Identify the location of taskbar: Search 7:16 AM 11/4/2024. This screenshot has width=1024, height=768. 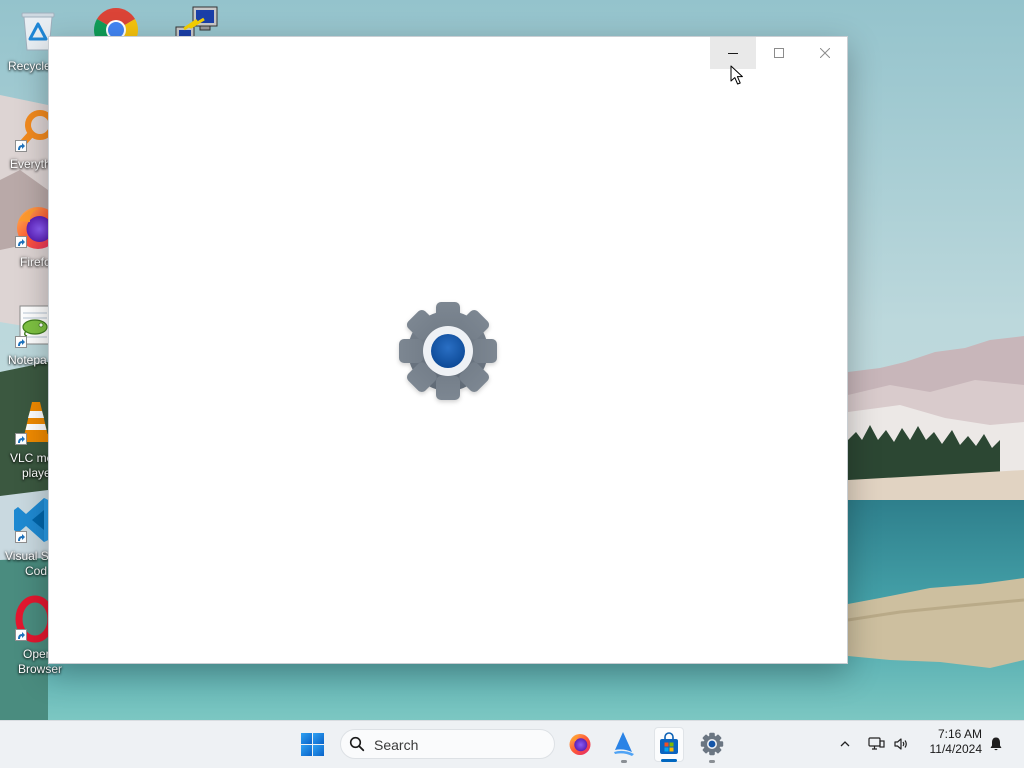
(512, 744).